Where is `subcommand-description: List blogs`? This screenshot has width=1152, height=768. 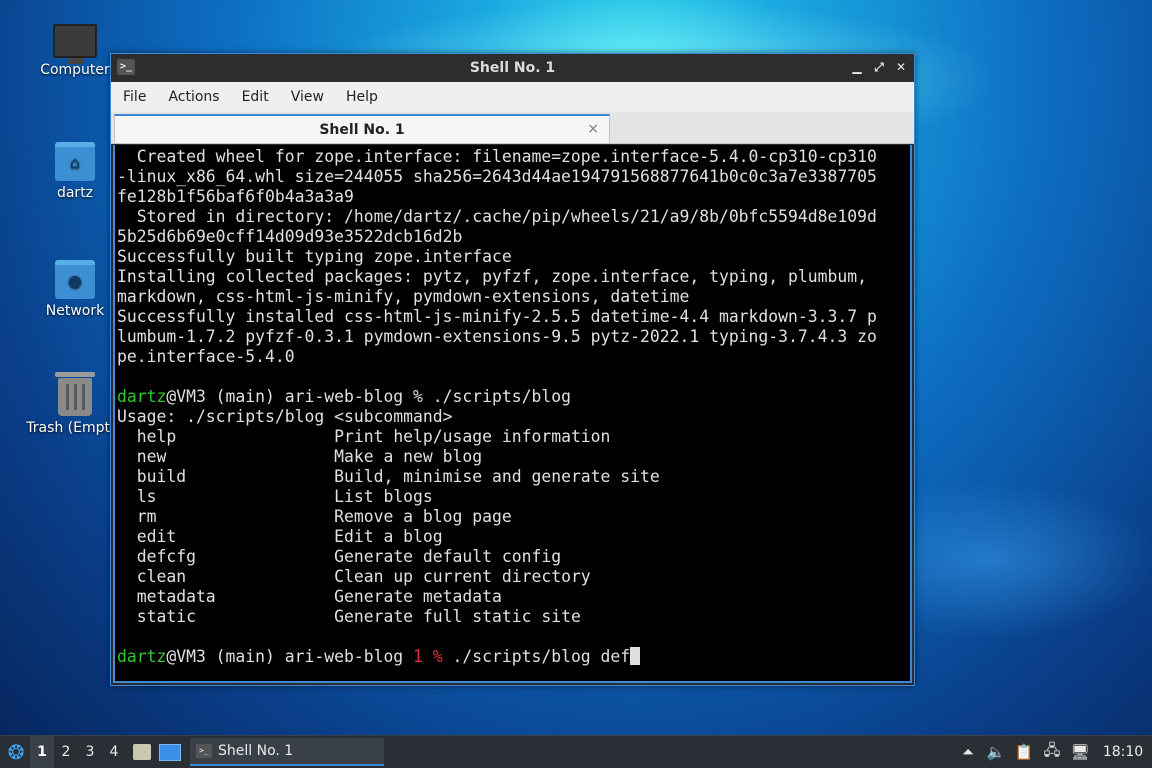 subcommand-description: List blogs is located at coordinates (383, 496).